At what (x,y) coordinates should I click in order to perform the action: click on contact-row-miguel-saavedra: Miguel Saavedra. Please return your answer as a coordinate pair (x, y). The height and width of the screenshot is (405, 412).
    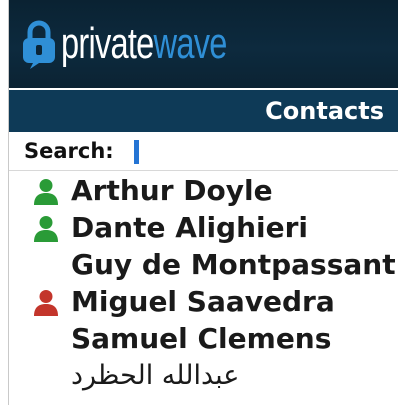
    Looking at the image, I should click on (203, 301).